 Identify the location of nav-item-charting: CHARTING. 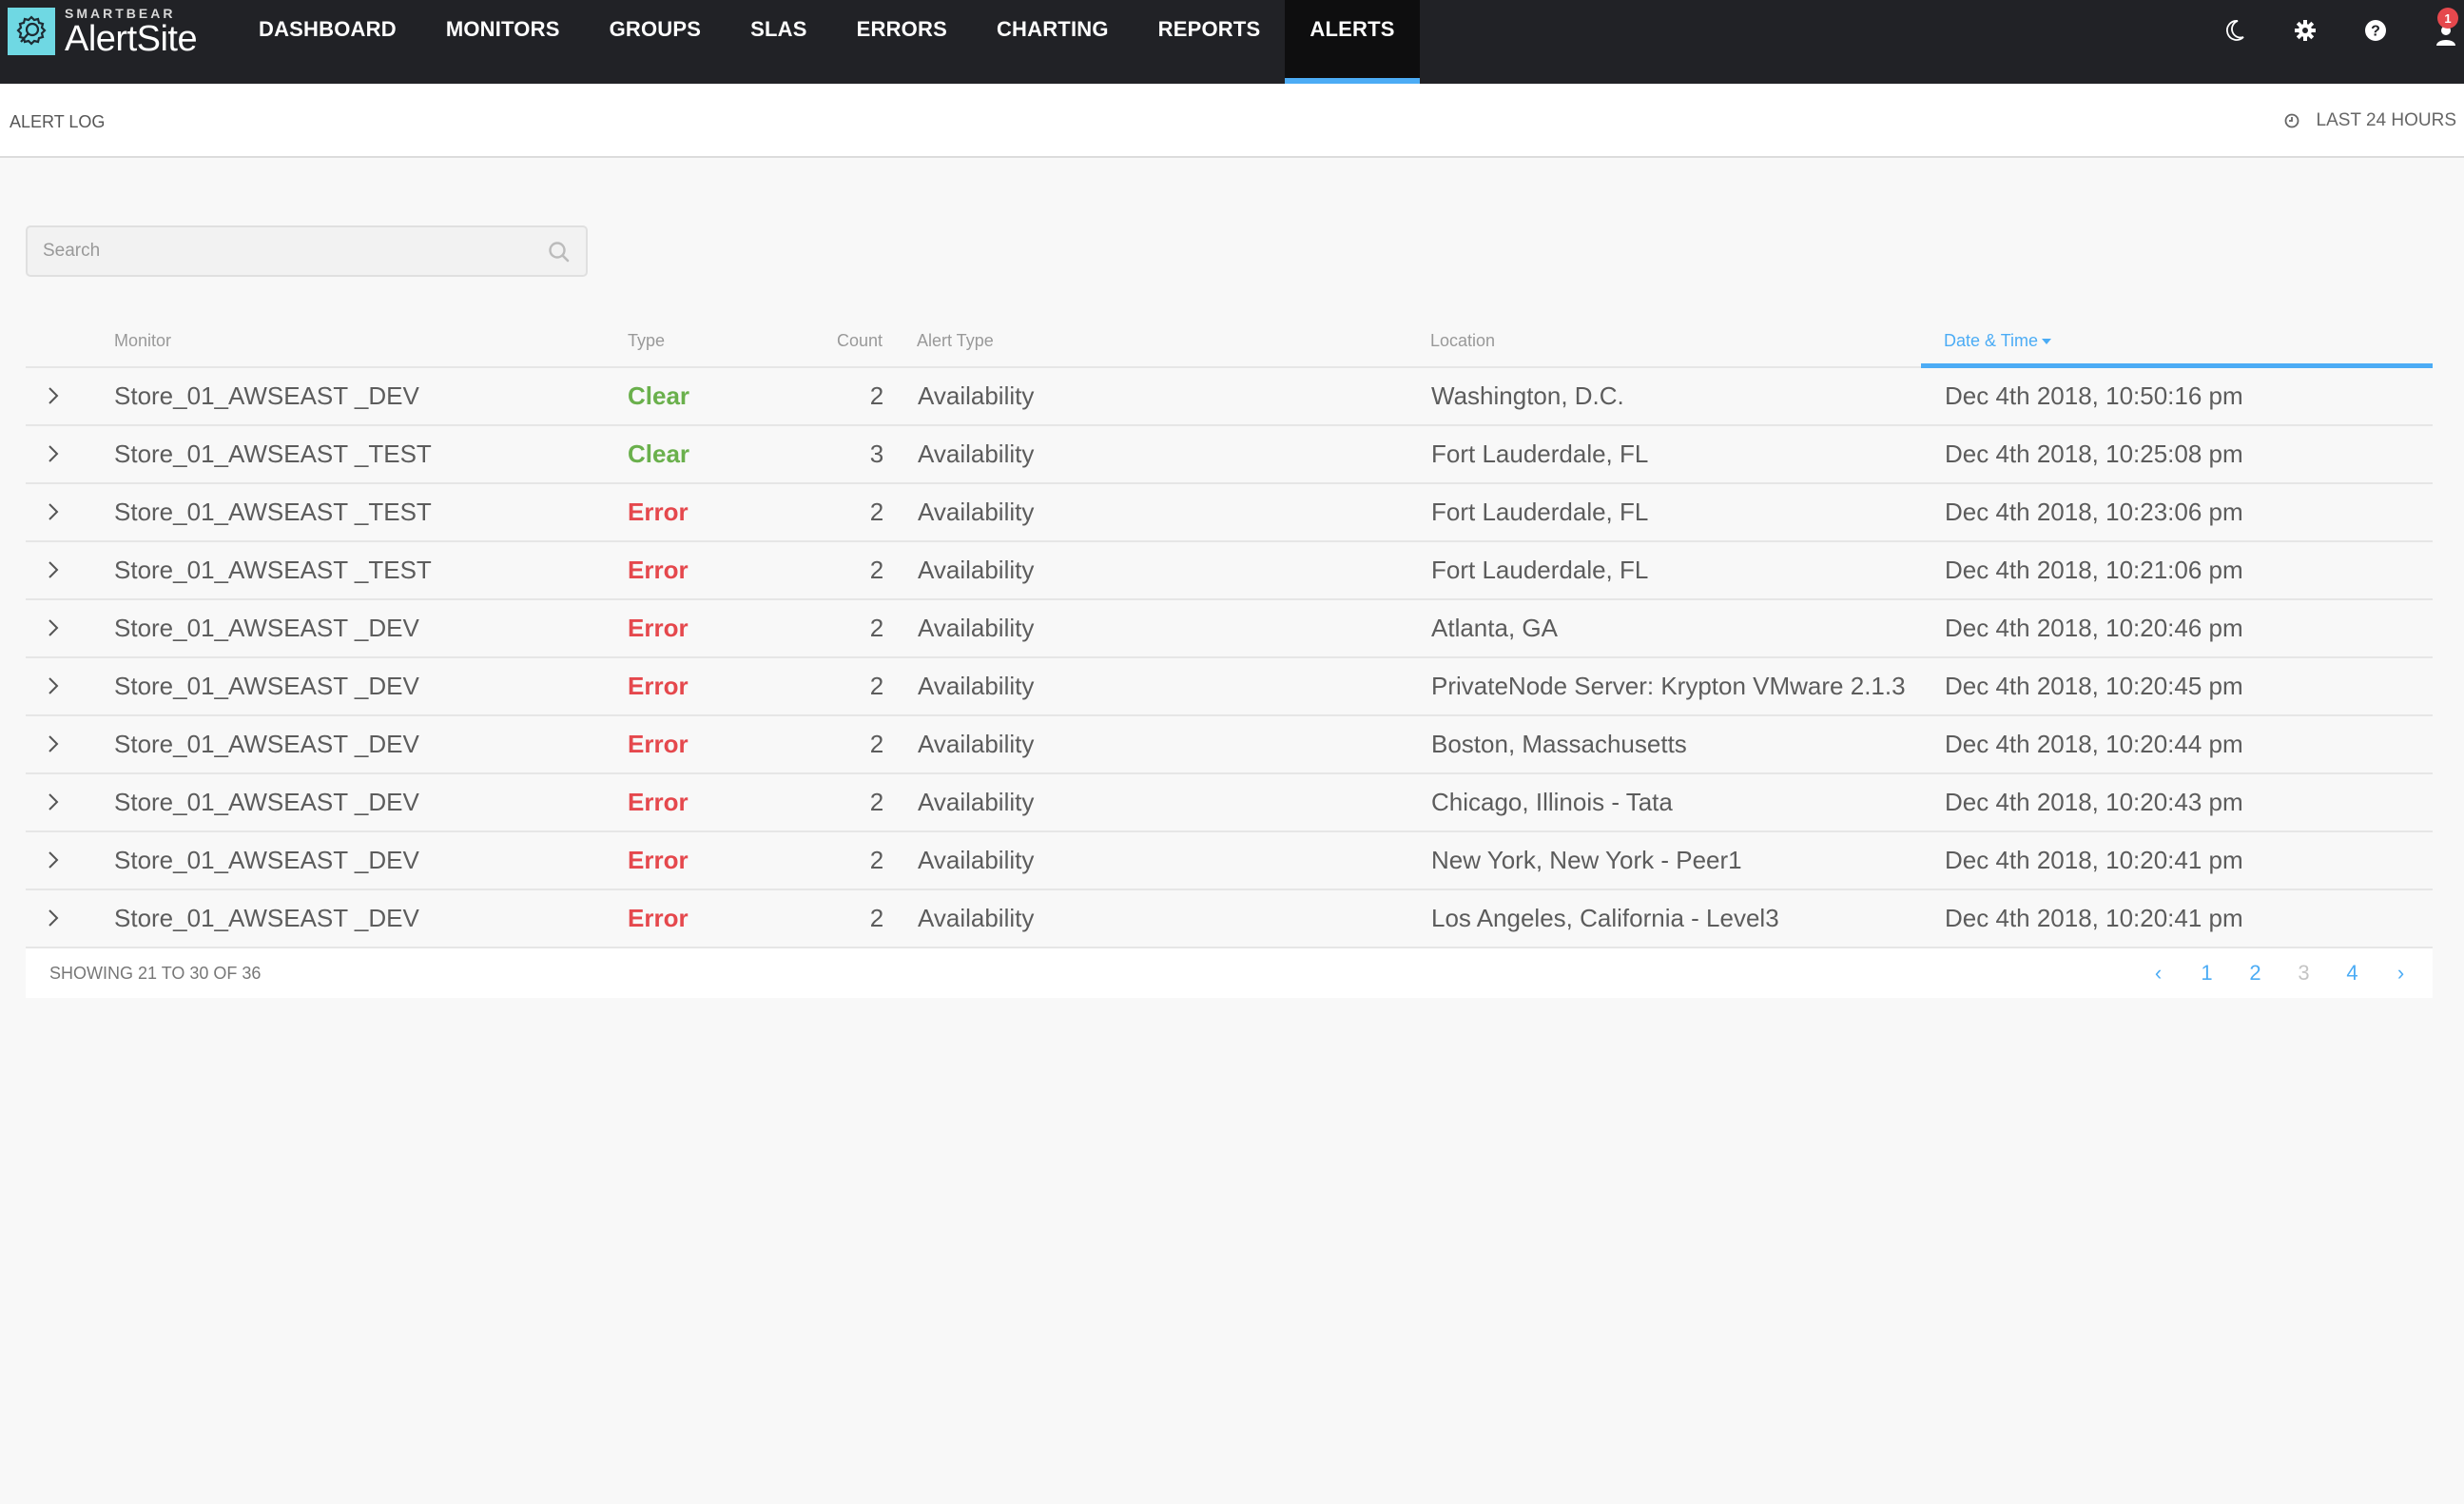
(1053, 42).